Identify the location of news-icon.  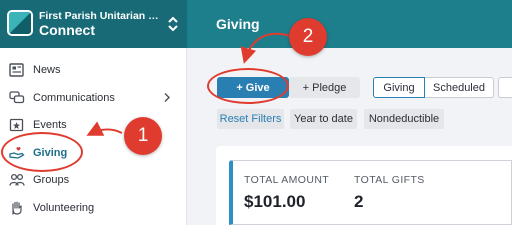
(16, 70).